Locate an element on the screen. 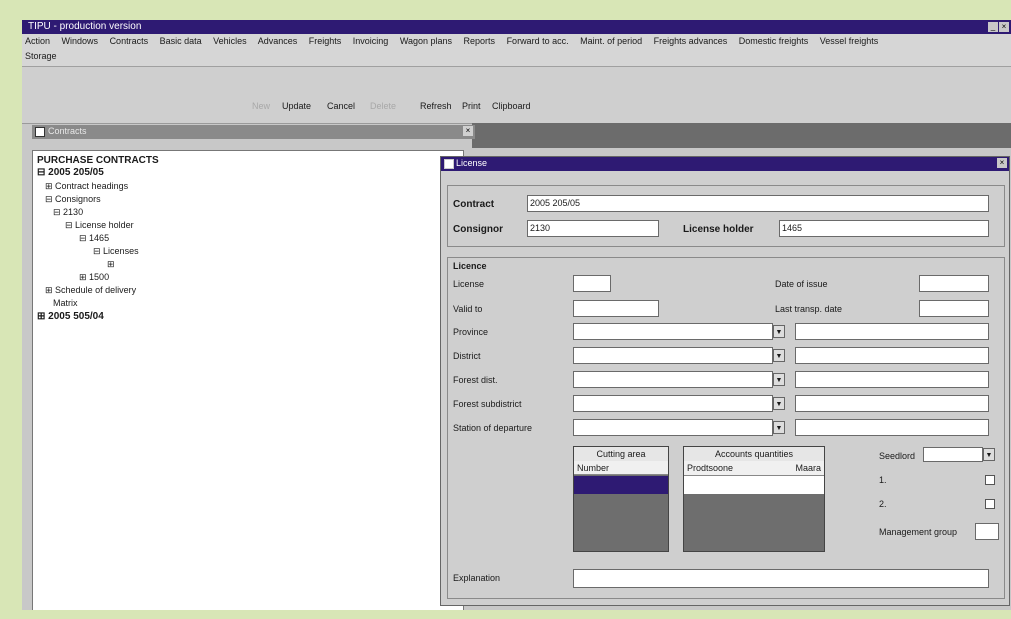  window-controls: _ × is located at coordinates (998, 26).